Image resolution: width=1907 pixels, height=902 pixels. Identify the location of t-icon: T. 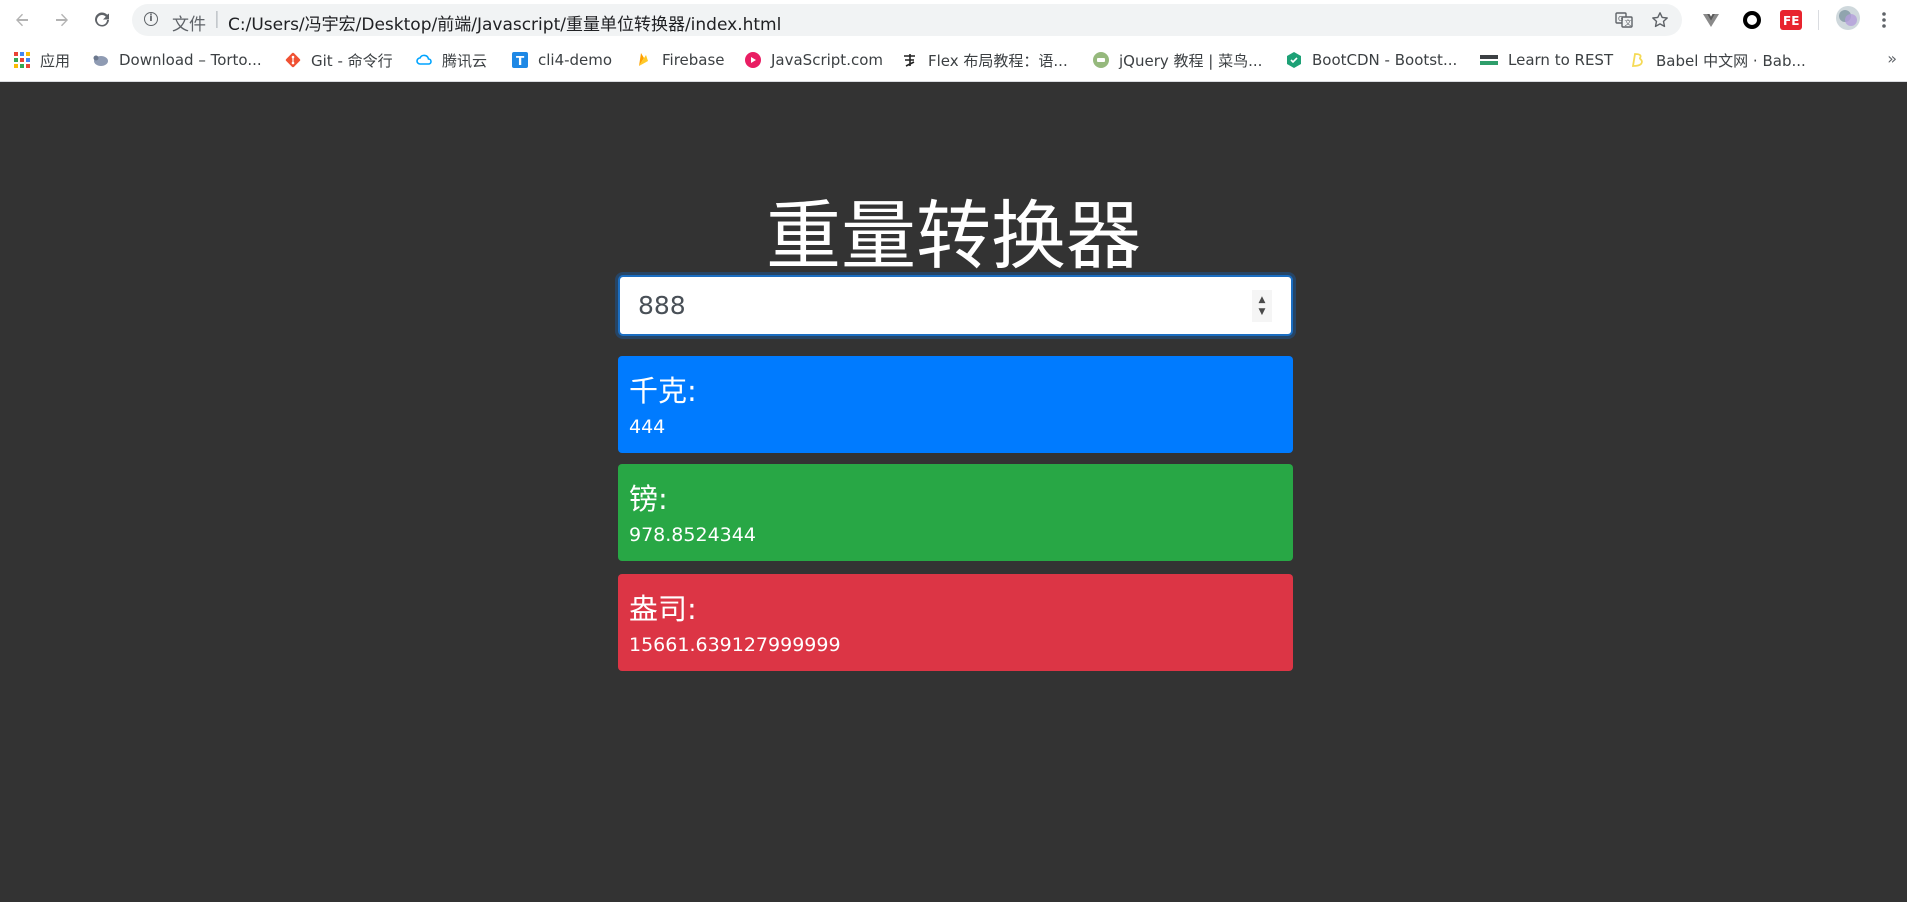
(520, 60).